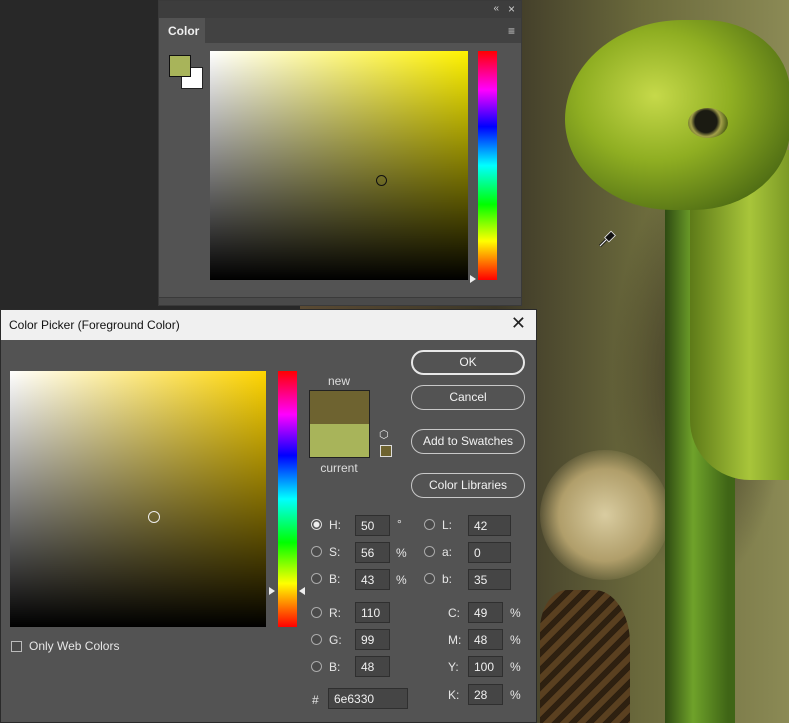 The width and height of the screenshot is (789, 723). I want to click on panel-tab-bar: Color ≡, so click(340, 30).